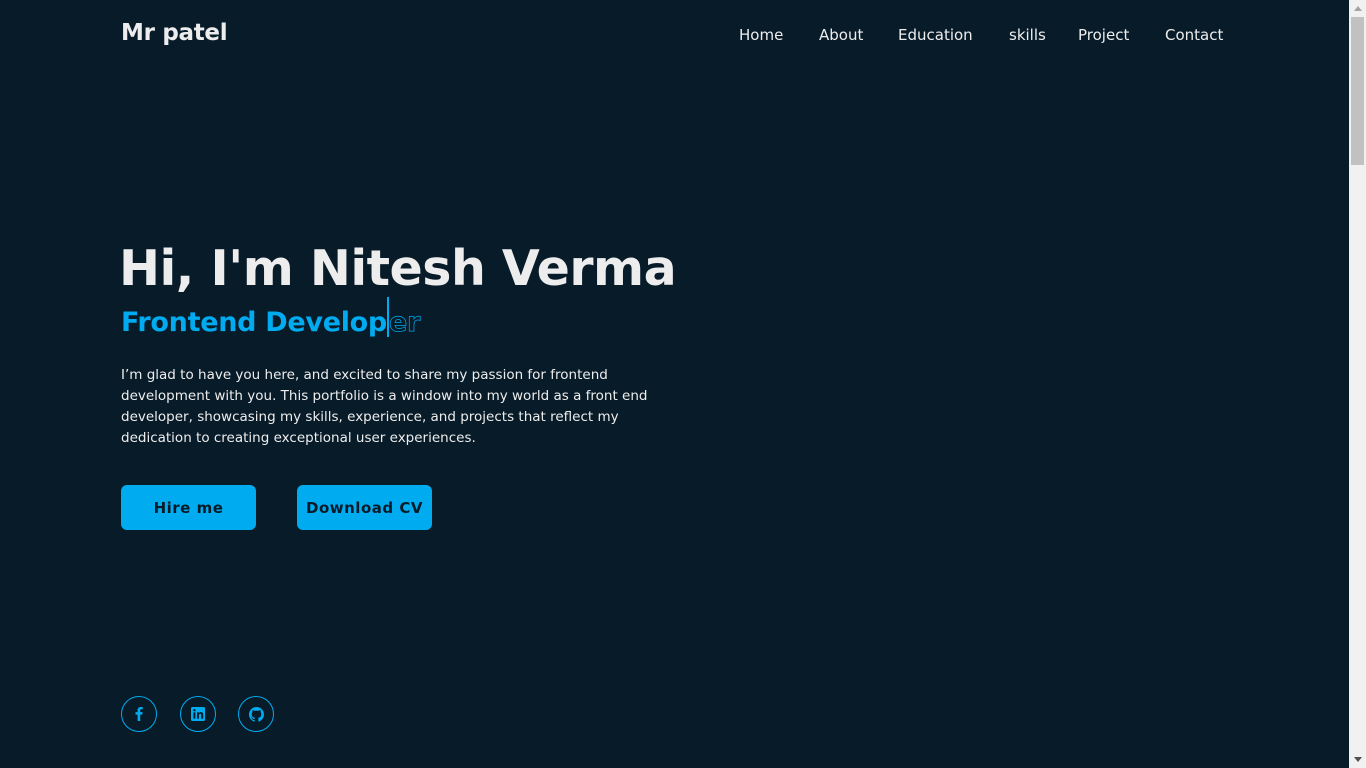 The height and width of the screenshot is (768, 1366). Describe the element at coordinates (404, 322) in the screenshot. I see `role-outline-text: er` at that location.